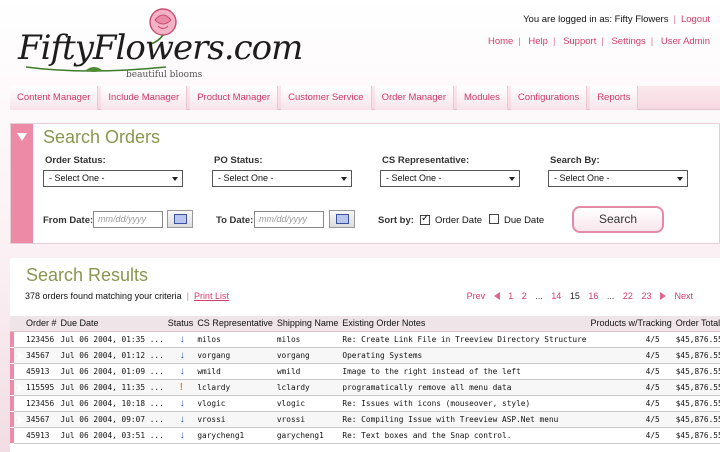  What do you see at coordinates (482, 98) in the screenshot?
I see `tab-modules: Modules` at bounding box center [482, 98].